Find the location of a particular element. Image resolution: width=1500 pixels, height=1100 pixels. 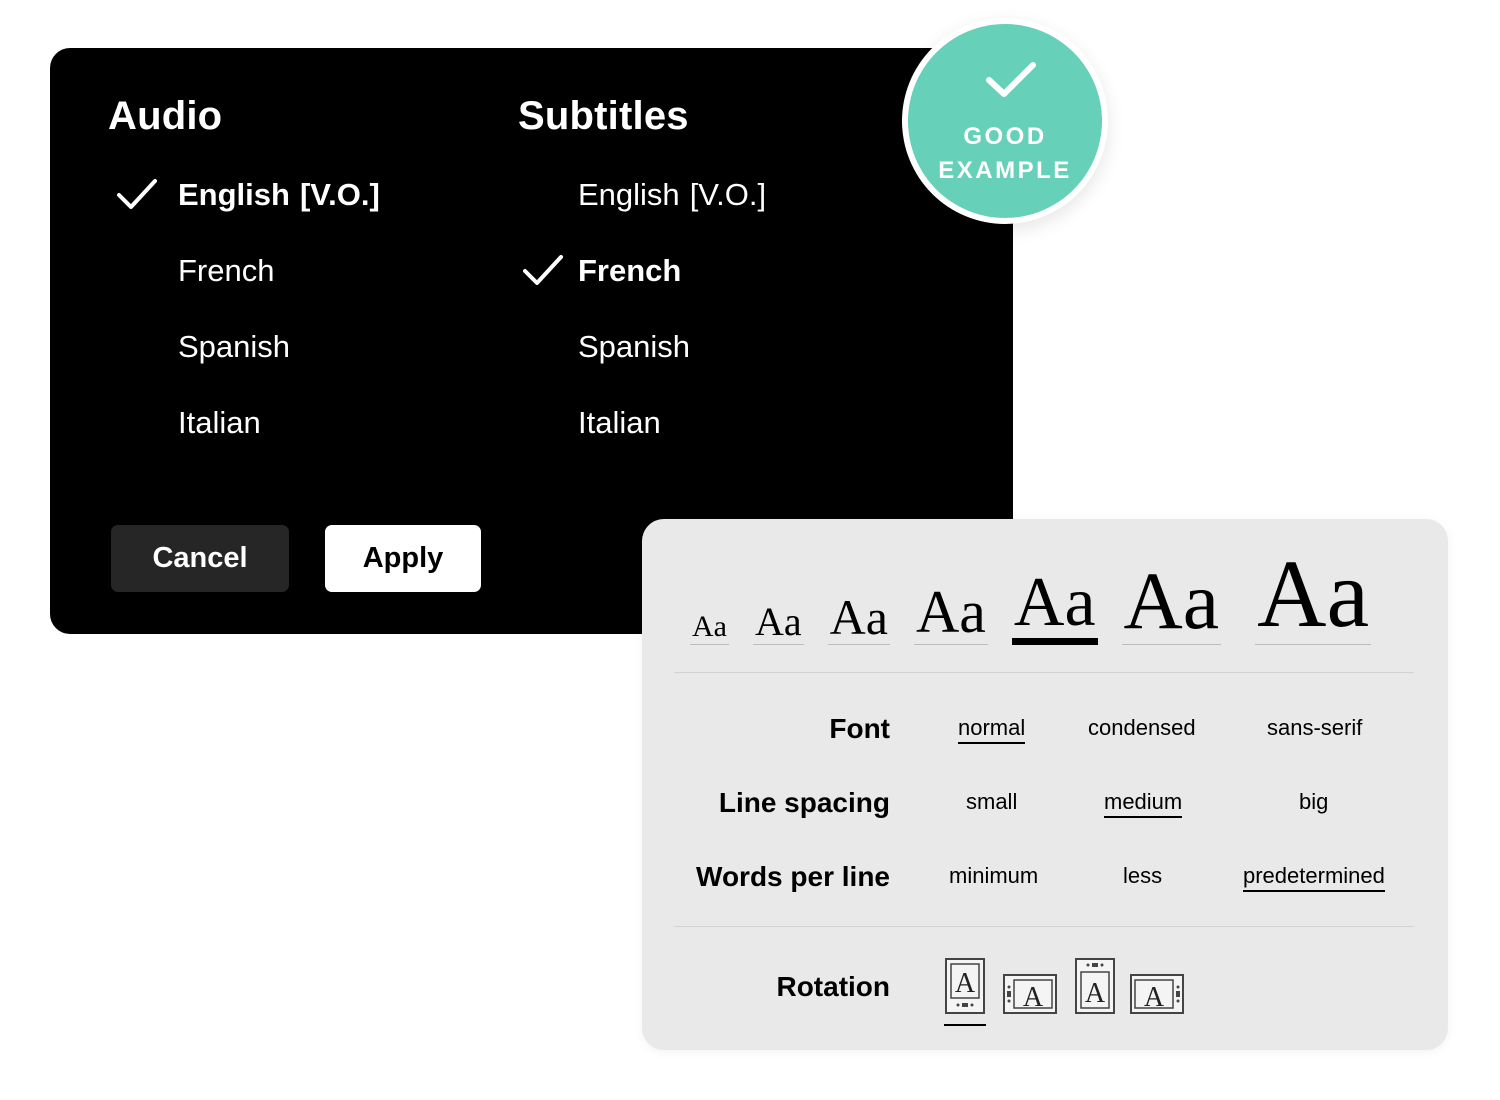

line-spacing-label: Line spacing is located at coordinates (804, 802).